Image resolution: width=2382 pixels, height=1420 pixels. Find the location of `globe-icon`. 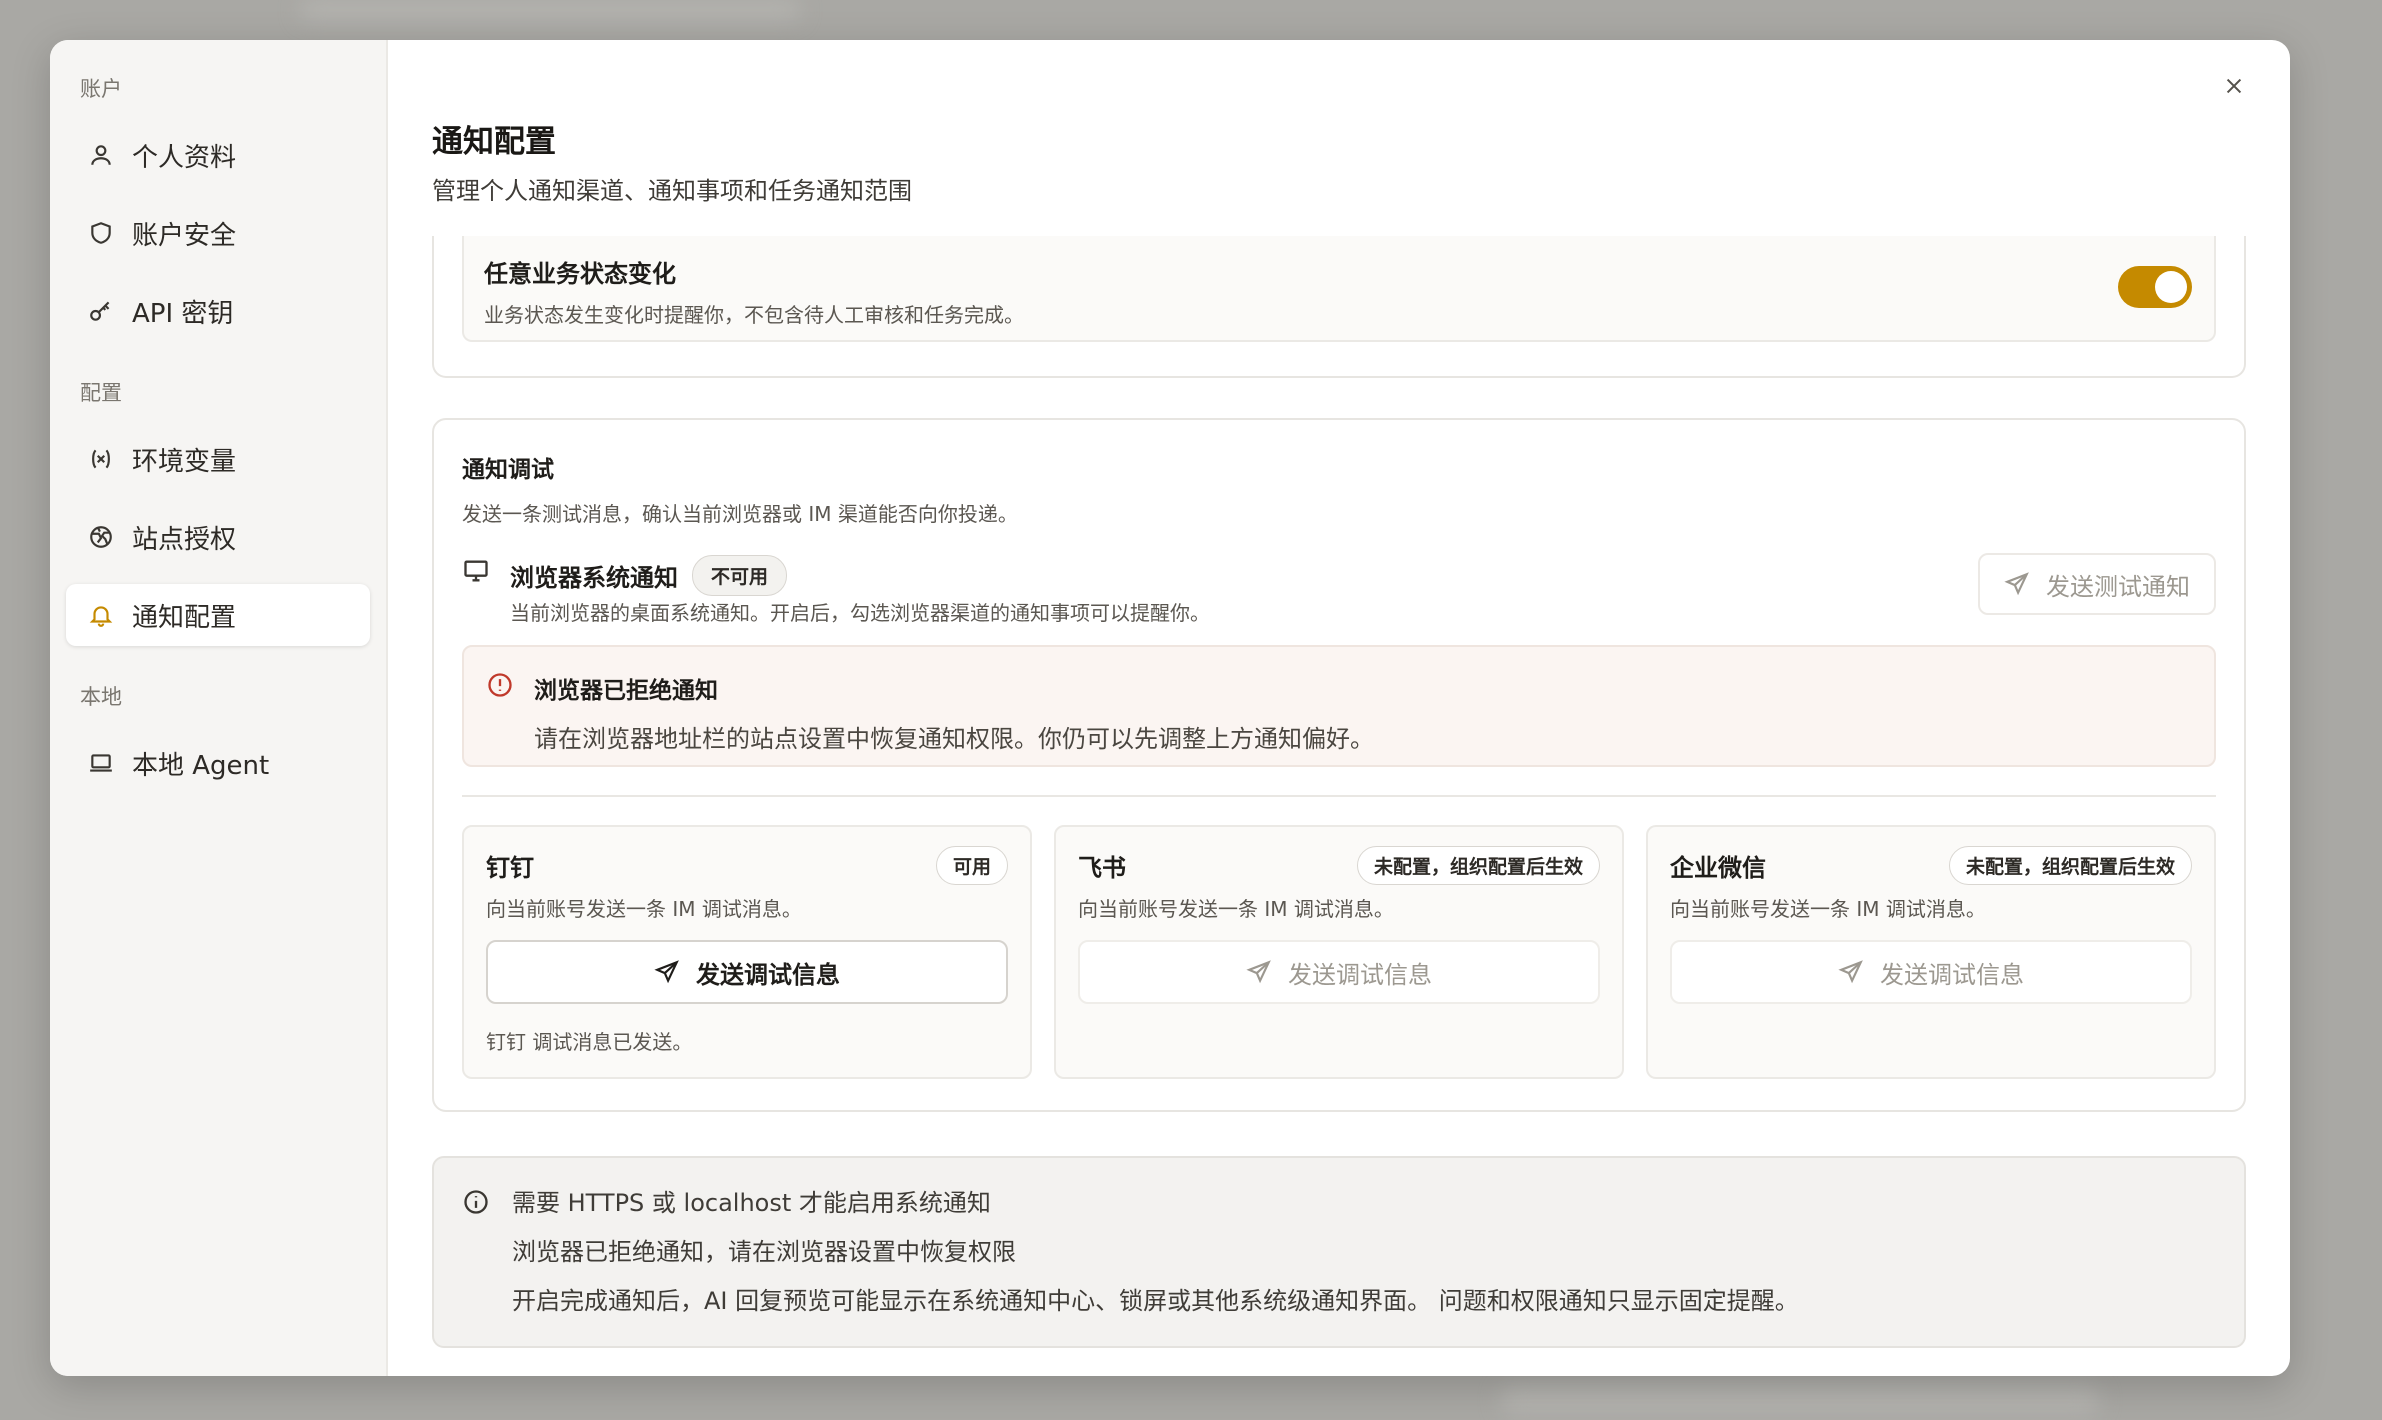

globe-icon is located at coordinates (101, 537).